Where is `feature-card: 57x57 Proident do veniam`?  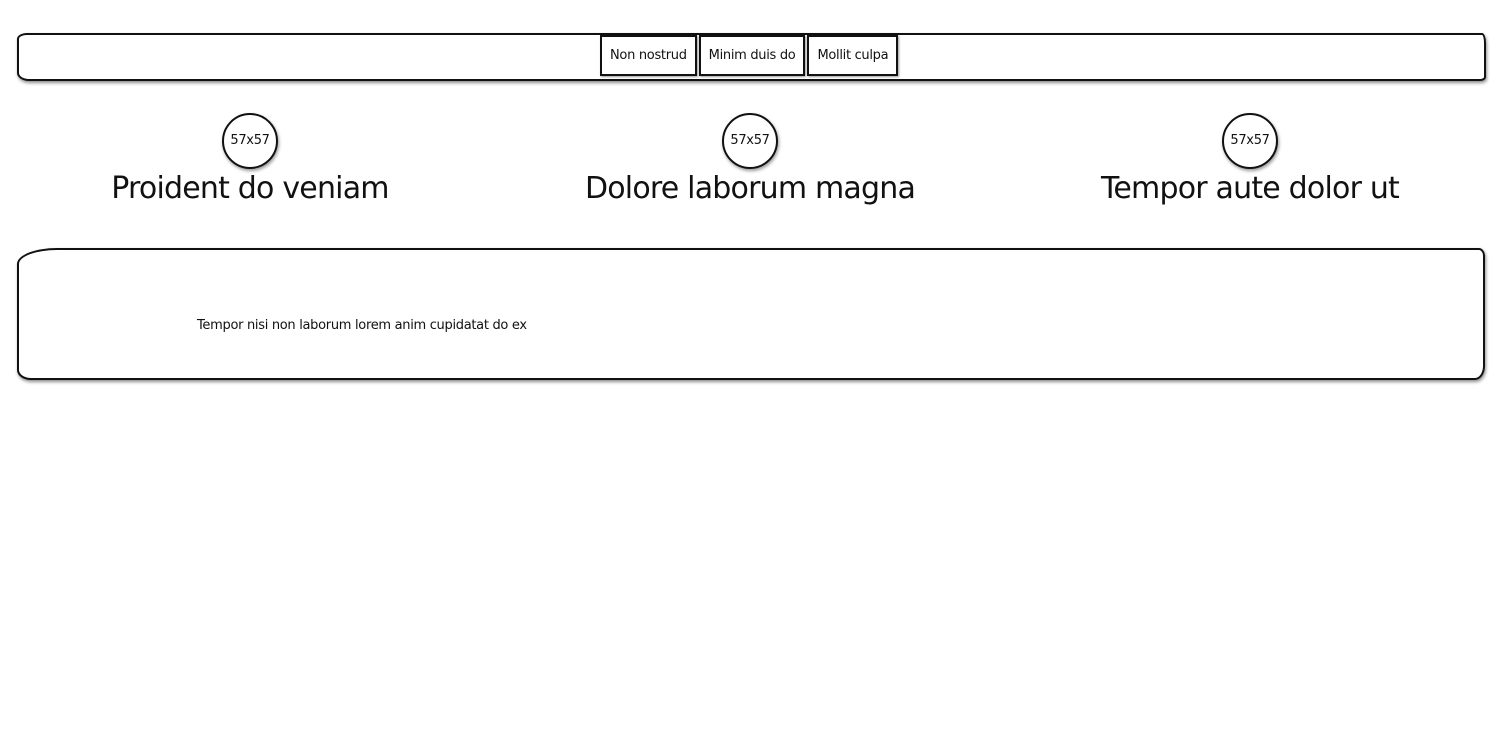 feature-card: 57x57 Proident do veniam is located at coordinates (250, 160).